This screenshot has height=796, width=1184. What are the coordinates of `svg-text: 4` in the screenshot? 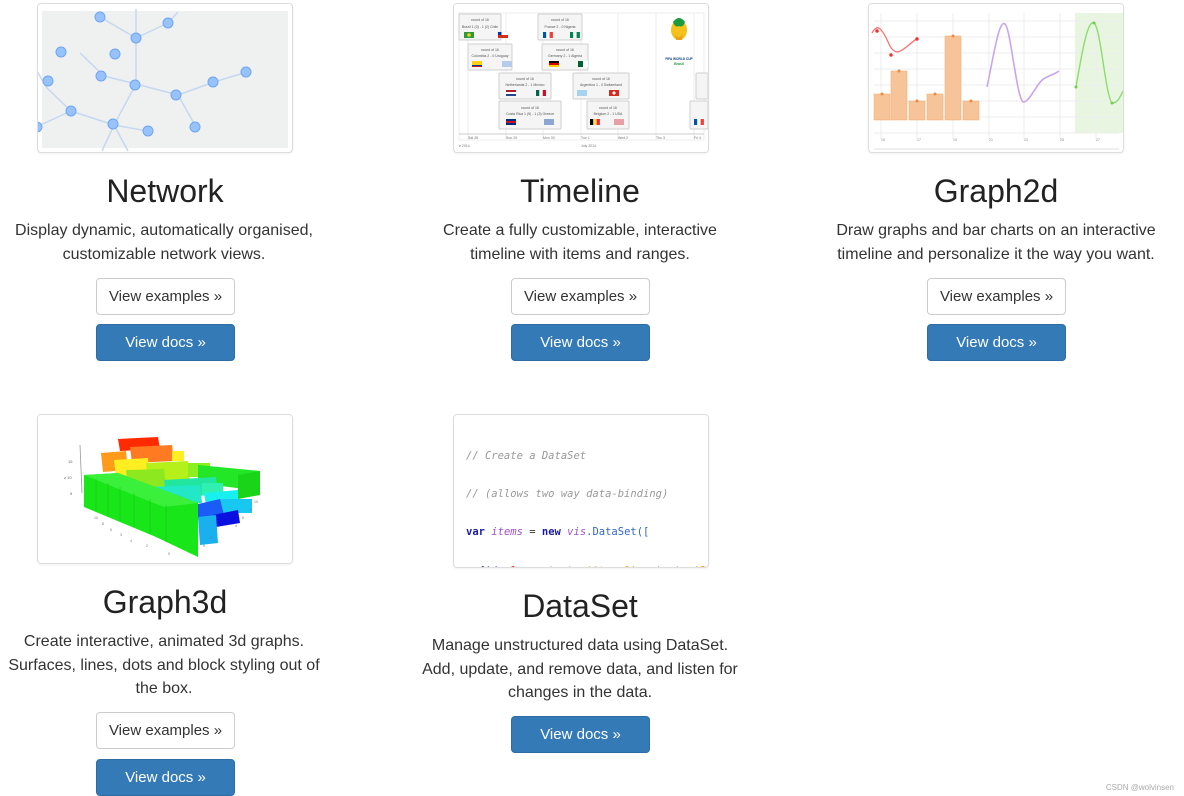 It's located at (236, 526).